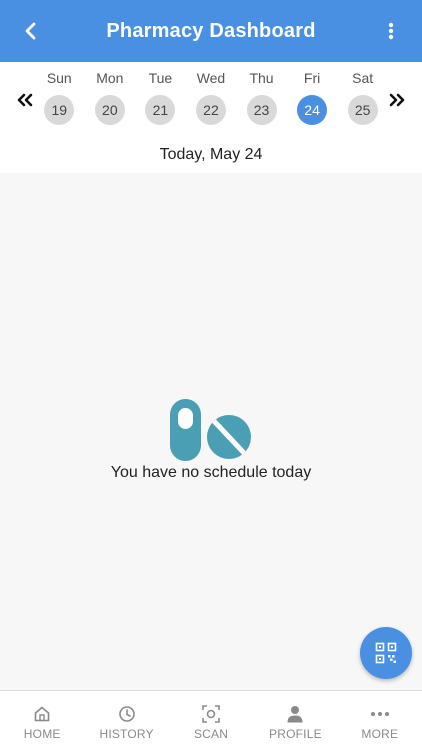  Describe the element at coordinates (211, 472) in the screenshot. I see `empty-message: You have no schedule today` at that location.